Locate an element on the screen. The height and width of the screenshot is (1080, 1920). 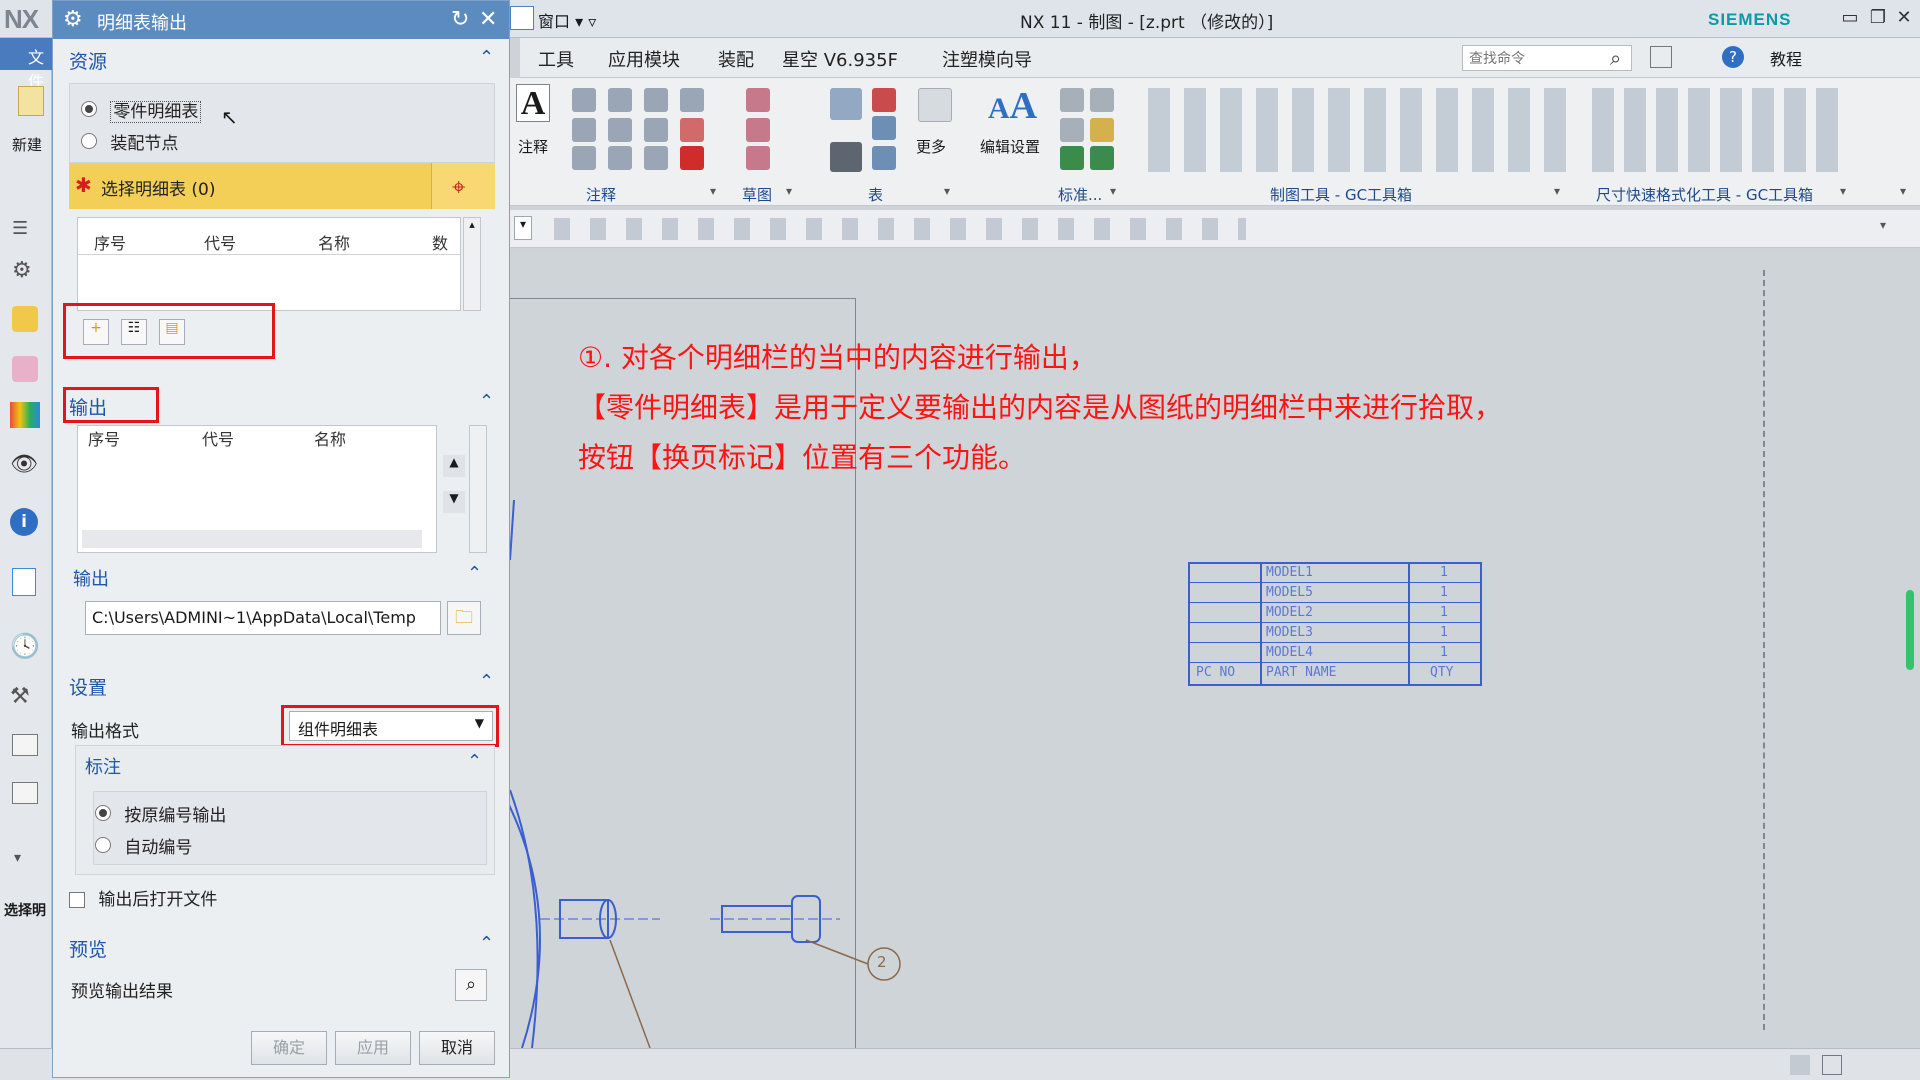
minimize-icon: ▭ is located at coordinates (1850, 18).